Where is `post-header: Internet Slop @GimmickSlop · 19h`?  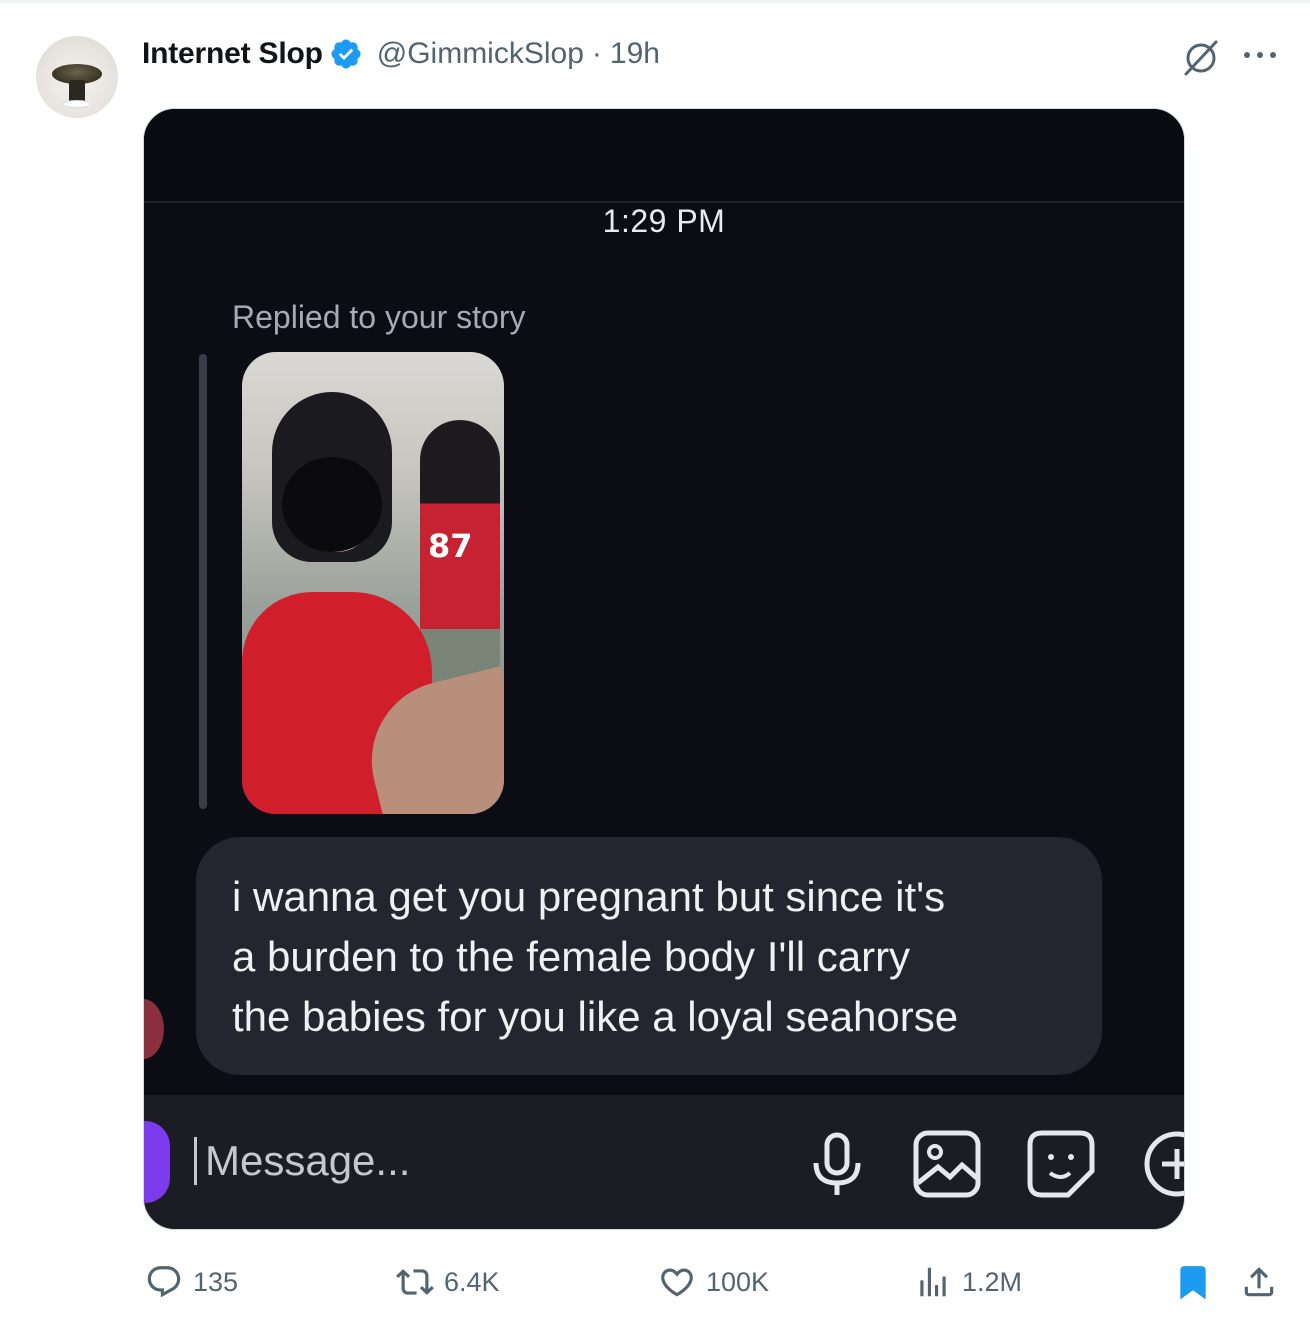
post-header: Internet Slop @GimmickSlop · 19h is located at coordinates (401, 54).